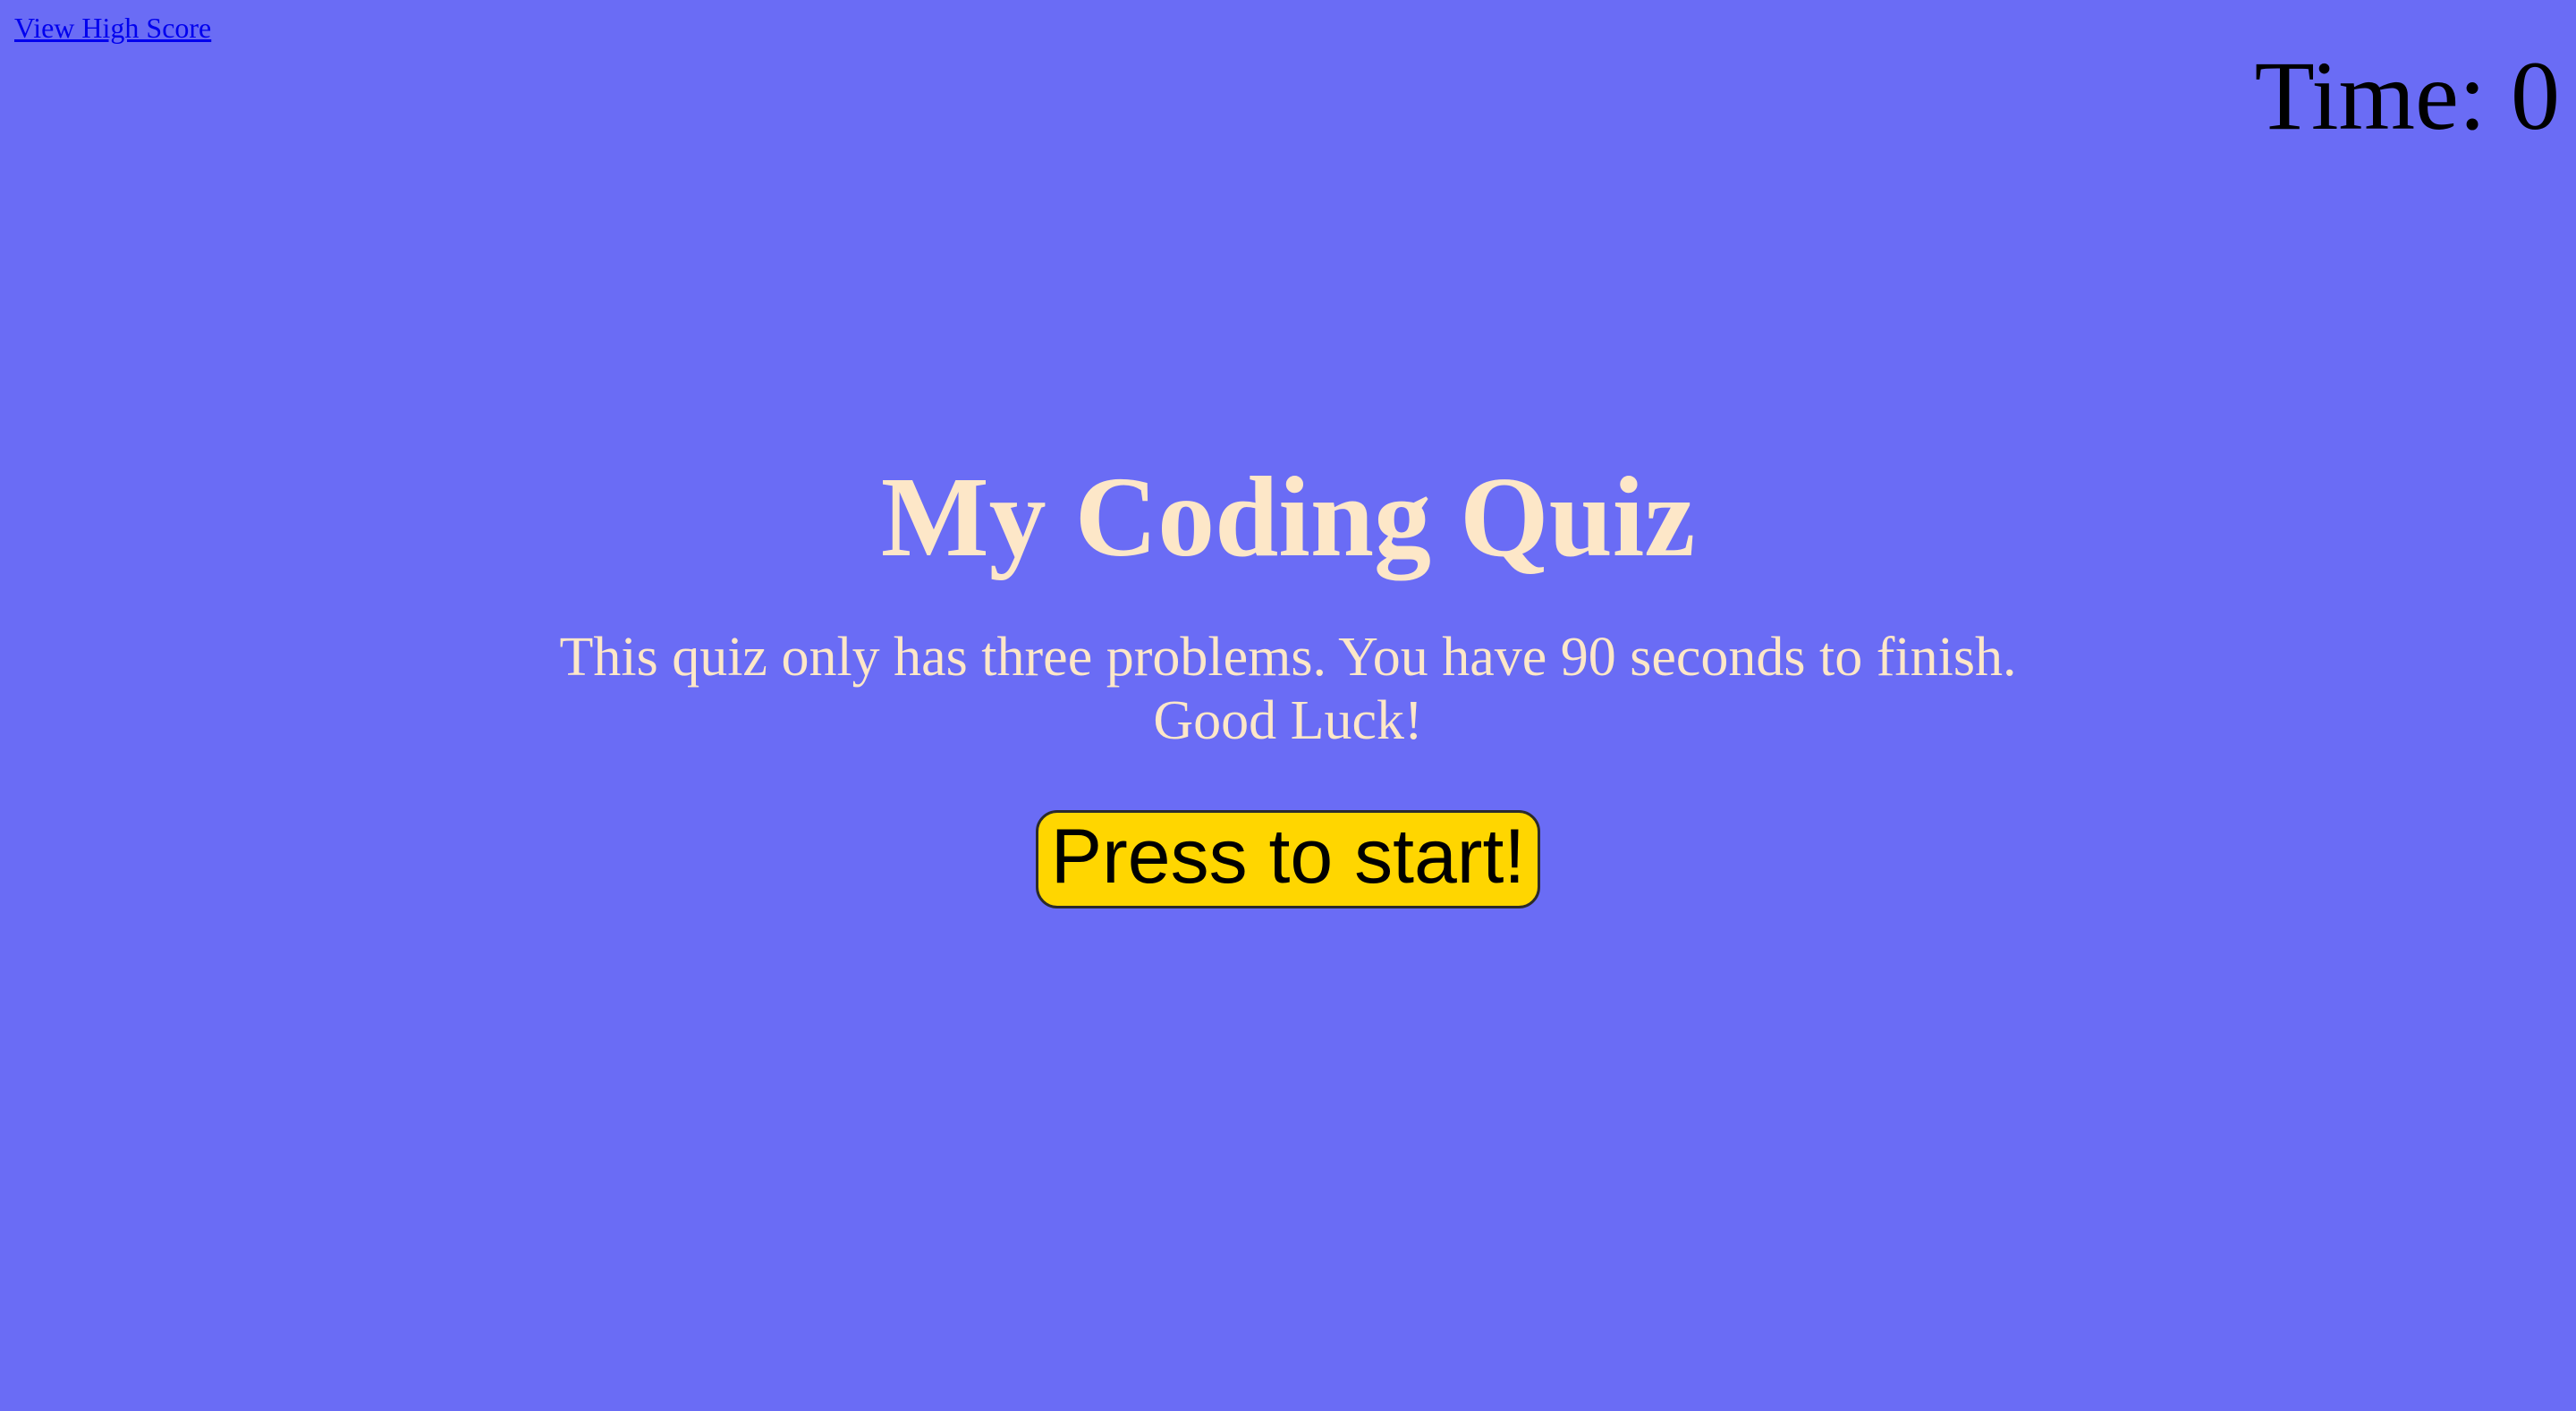 This screenshot has width=2576, height=1411. I want to click on start-quiz-button: Press to start!, so click(1288, 859).